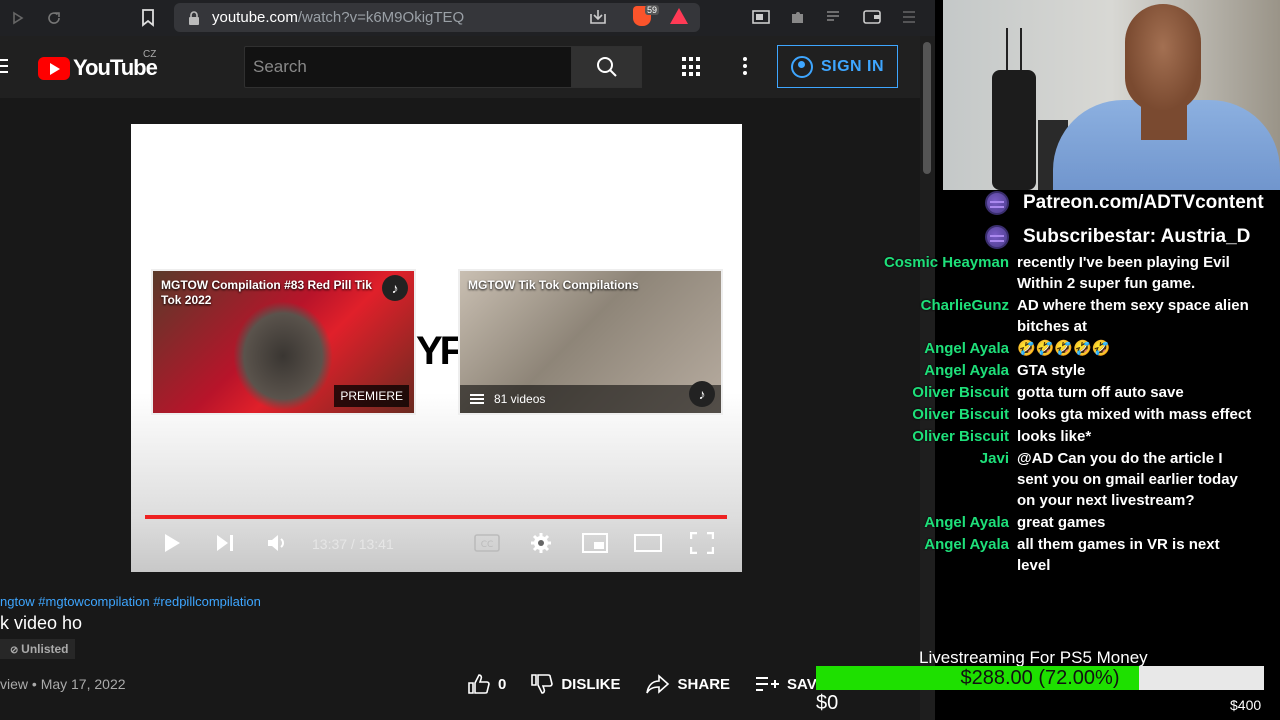  What do you see at coordinates (54, 18) in the screenshot?
I see `reload-icon` at bounding box center [54, 18].